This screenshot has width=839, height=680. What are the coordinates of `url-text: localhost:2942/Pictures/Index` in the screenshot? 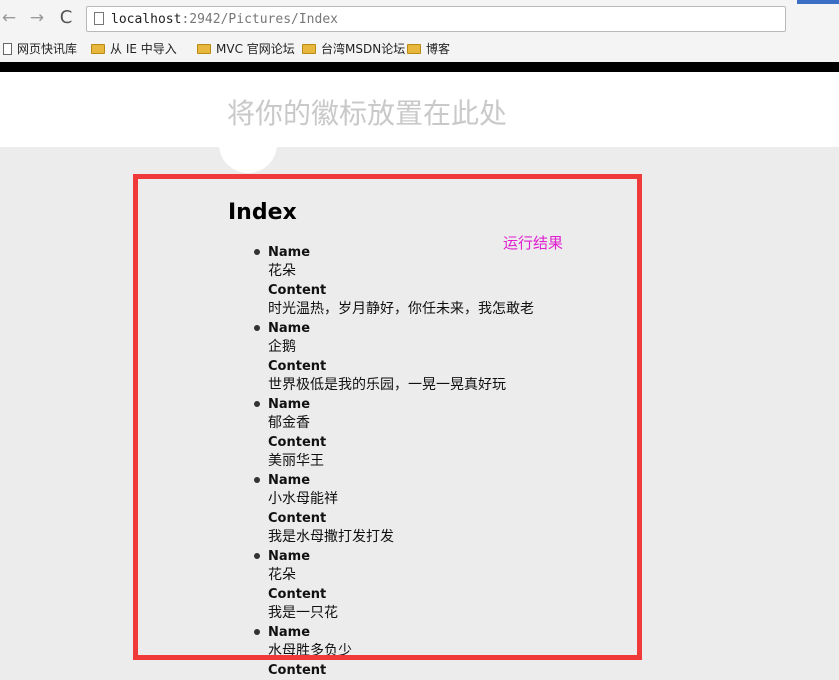 It's located at (224, 19).